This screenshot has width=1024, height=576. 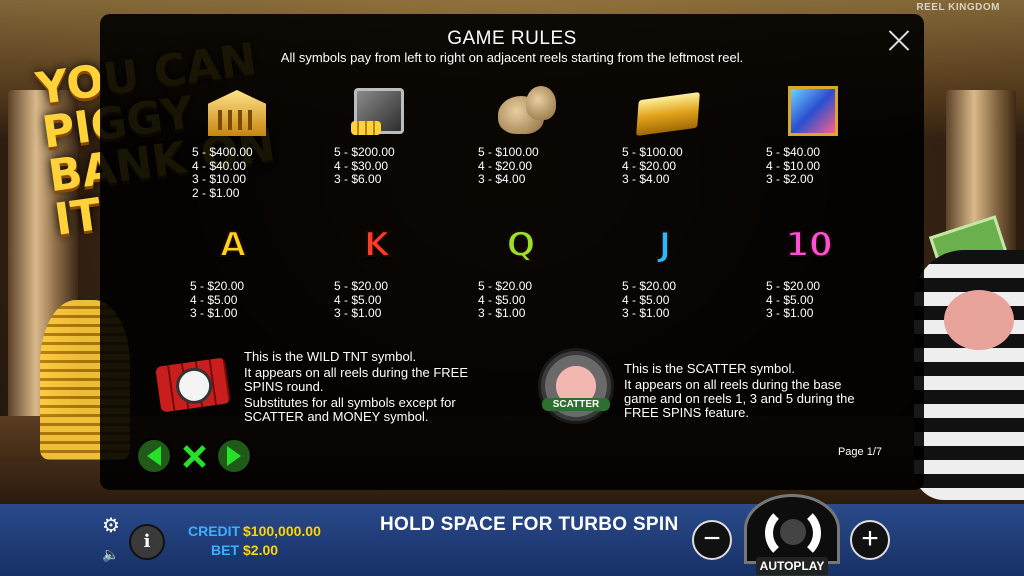 What do you see at coordinates (792, 566) in the screenshot?
I see `autoplay-button: AUTOPLAY` at bounding box center [792, 566].